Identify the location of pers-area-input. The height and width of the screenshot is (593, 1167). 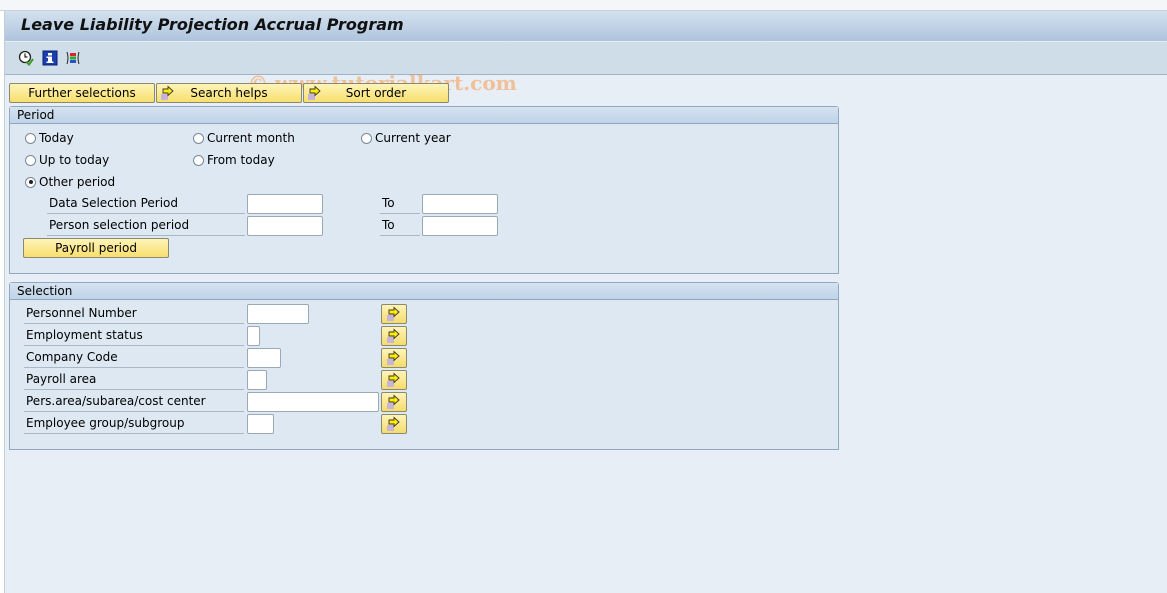
(313, 402).